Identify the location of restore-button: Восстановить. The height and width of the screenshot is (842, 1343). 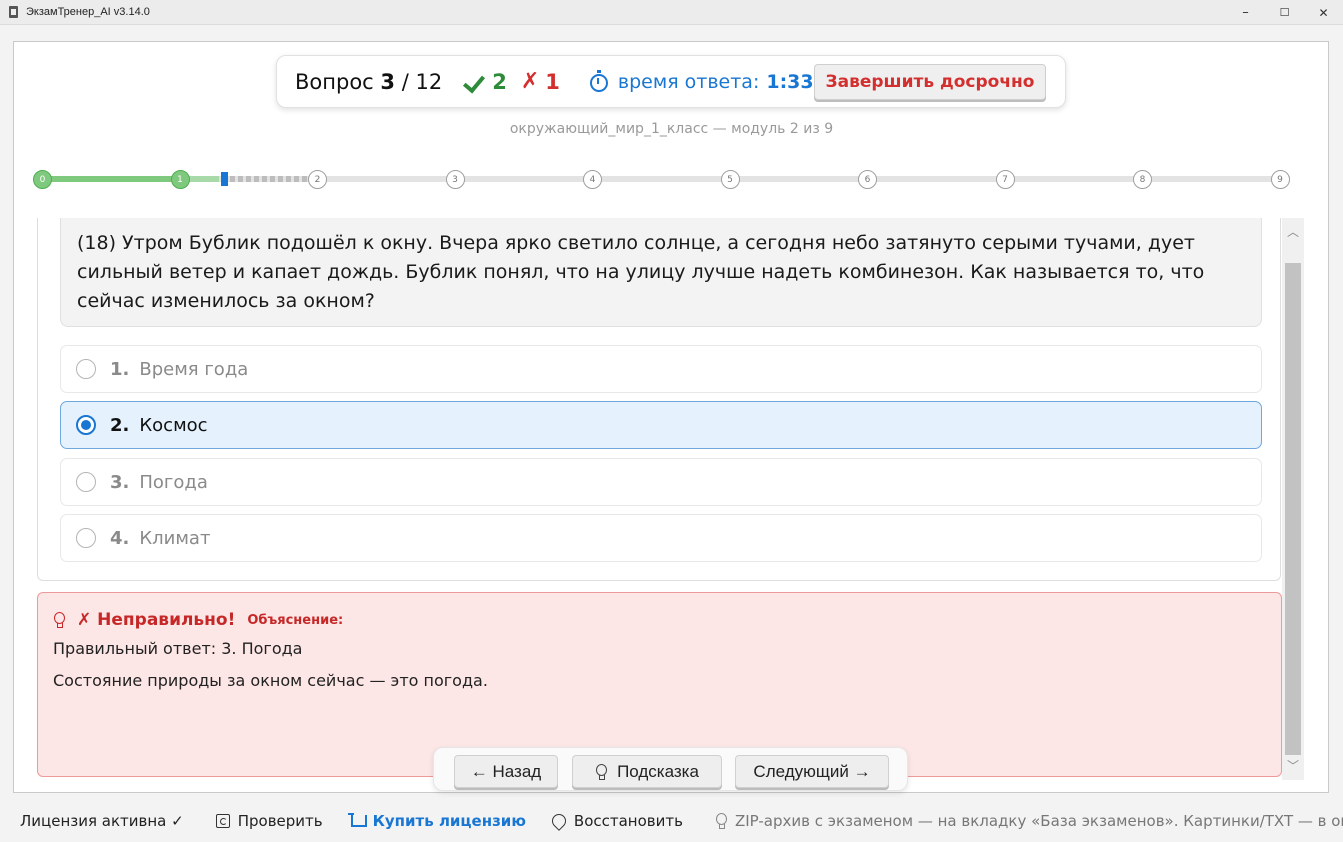
(604, 821).